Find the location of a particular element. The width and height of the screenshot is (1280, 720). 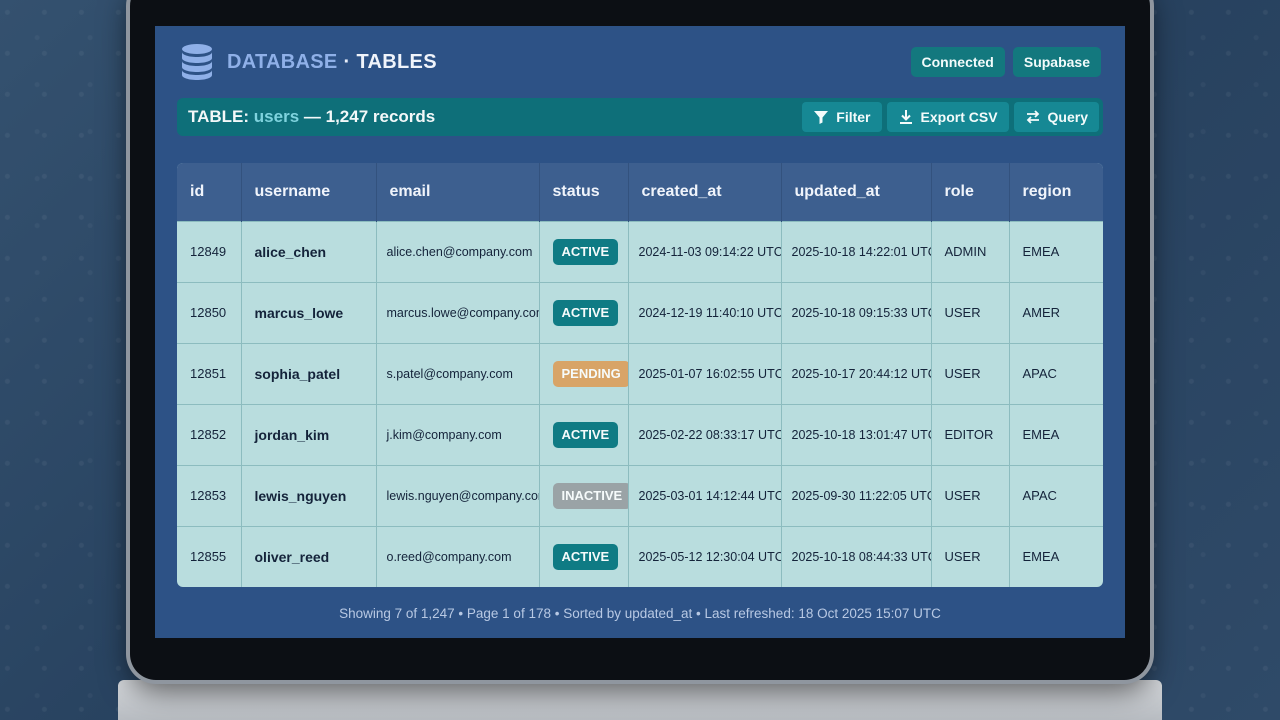

status-badge: PENDING is located at coordinates (589, 373).